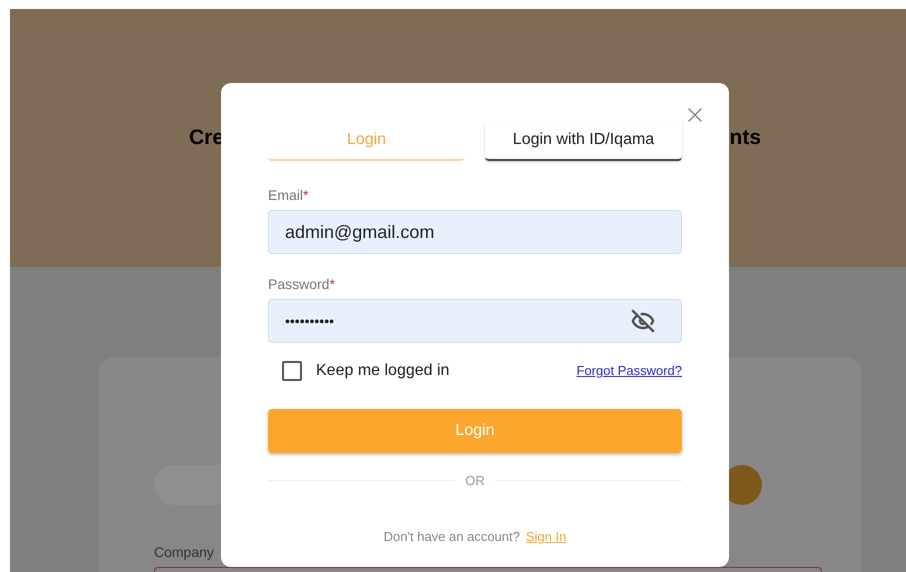 This screenshot has height=572, width=906. I want to click on field-label: Company, so click(184, 552).